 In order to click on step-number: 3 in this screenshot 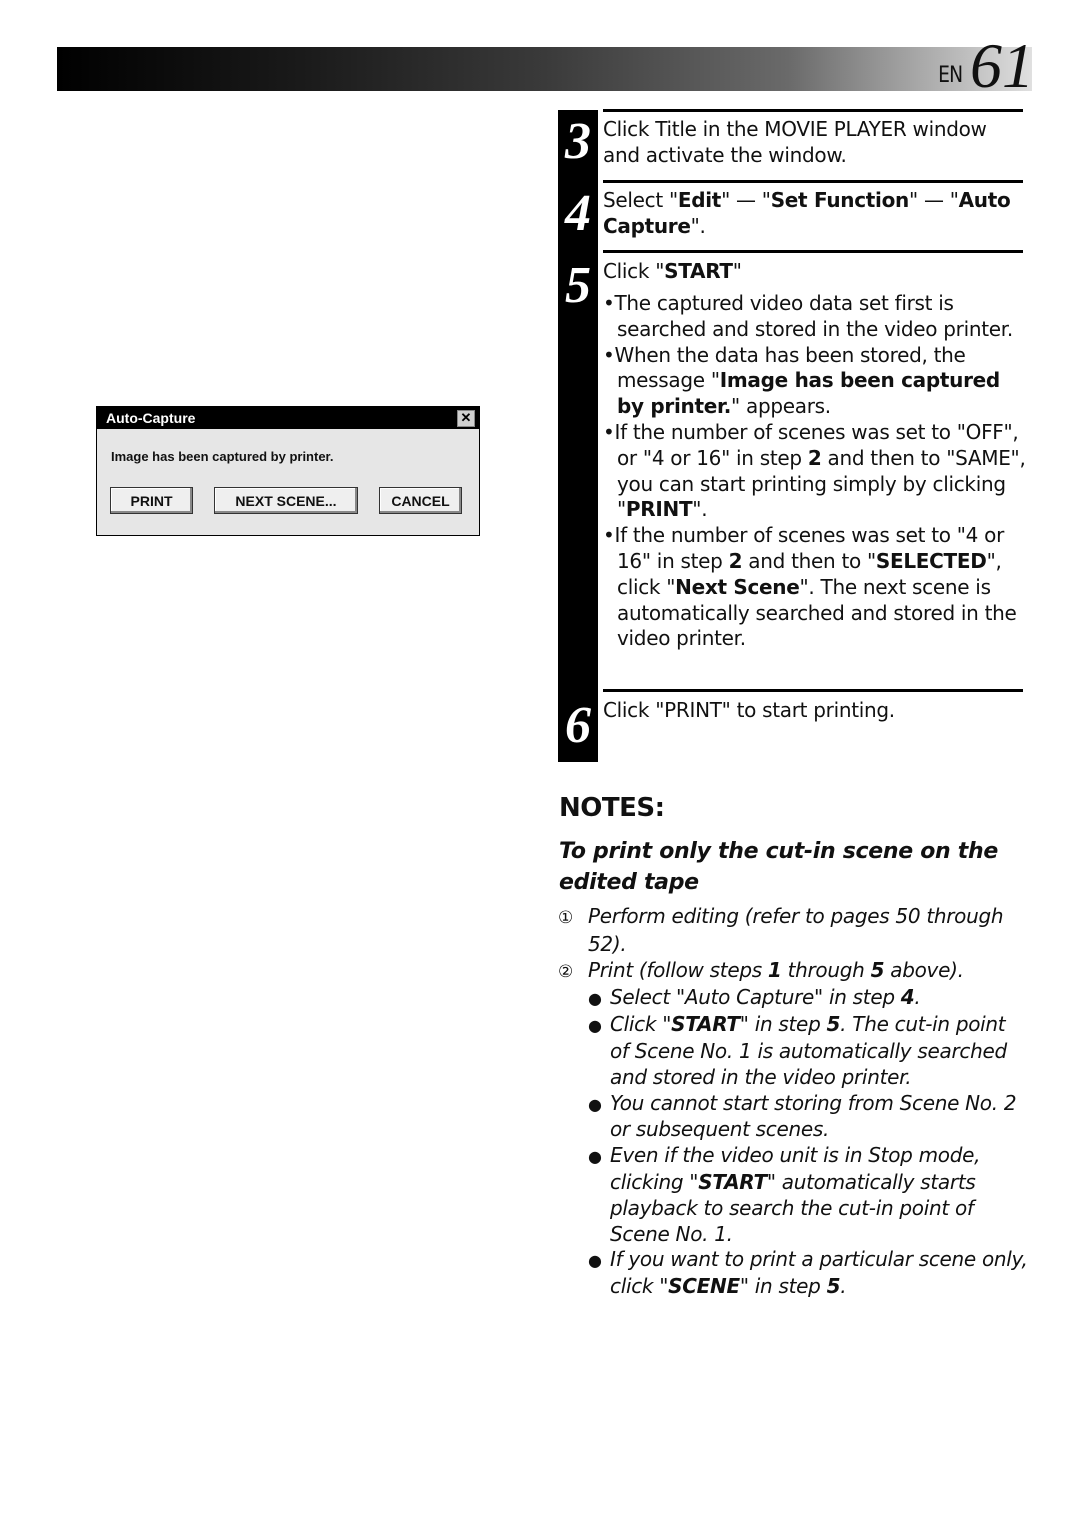, I will do `click(578, 141)`.